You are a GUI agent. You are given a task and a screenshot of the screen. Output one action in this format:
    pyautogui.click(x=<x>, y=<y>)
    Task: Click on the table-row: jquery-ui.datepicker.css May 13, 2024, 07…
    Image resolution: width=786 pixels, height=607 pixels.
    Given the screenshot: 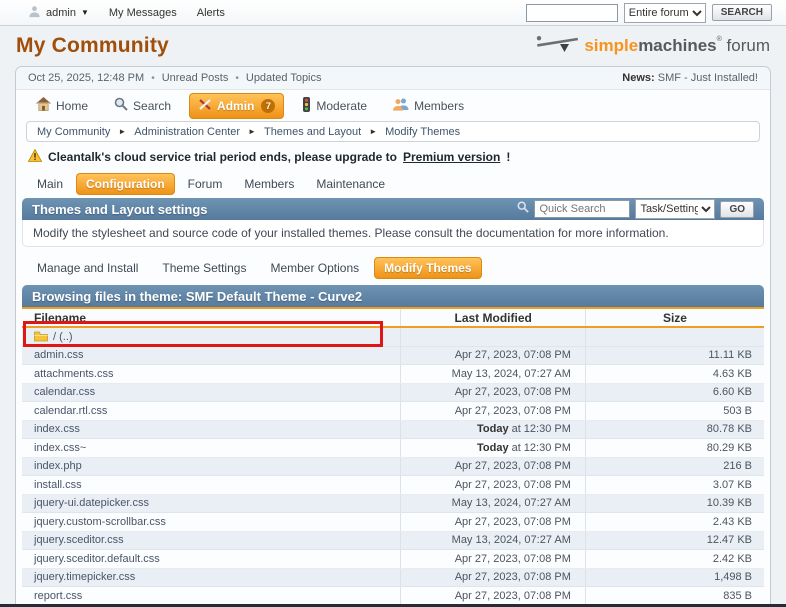 What is the action you would take?
    pyautogui.click(x=393, y=503)
    